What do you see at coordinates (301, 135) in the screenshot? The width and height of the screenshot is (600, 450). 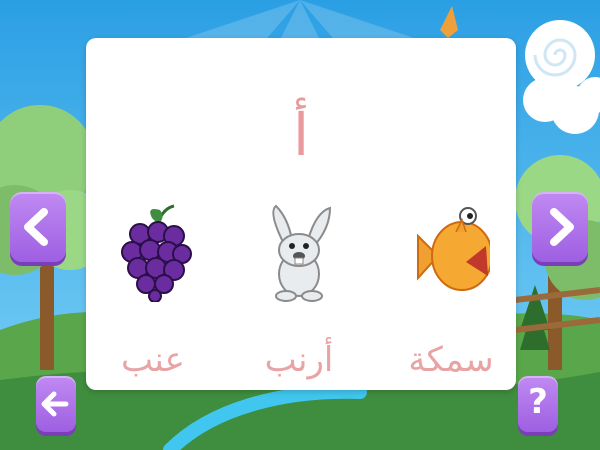 I see `letter-title: أ` at bounding box center [301, 135].